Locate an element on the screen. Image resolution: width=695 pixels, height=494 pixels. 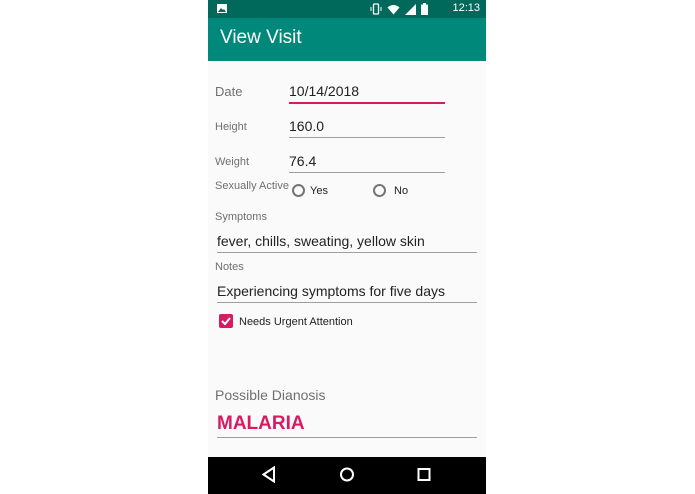
radio-yes is located at coordinates (298, 190).